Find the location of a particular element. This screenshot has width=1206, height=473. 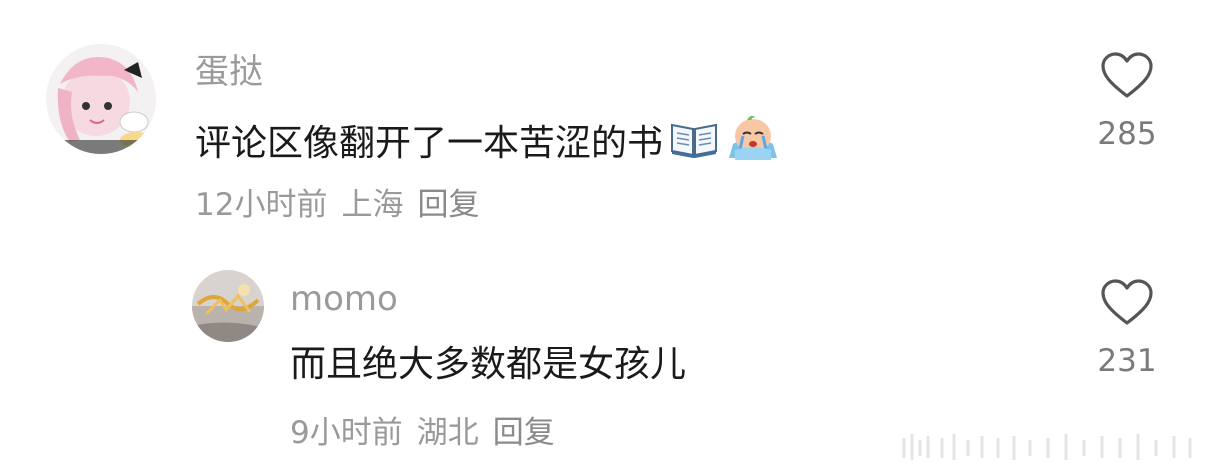

crying-face-icon is located at coordinates (753, 143).